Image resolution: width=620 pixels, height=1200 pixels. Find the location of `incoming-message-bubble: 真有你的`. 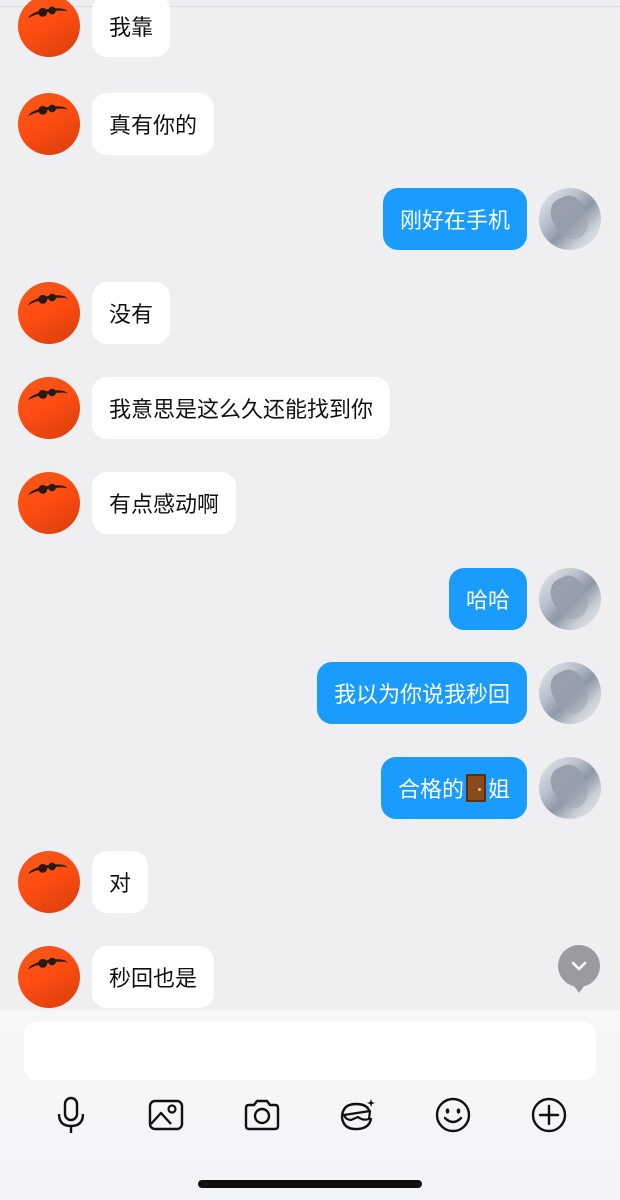

incoming-message-bubble: 真有你的 is located at coordinates (153, 124).